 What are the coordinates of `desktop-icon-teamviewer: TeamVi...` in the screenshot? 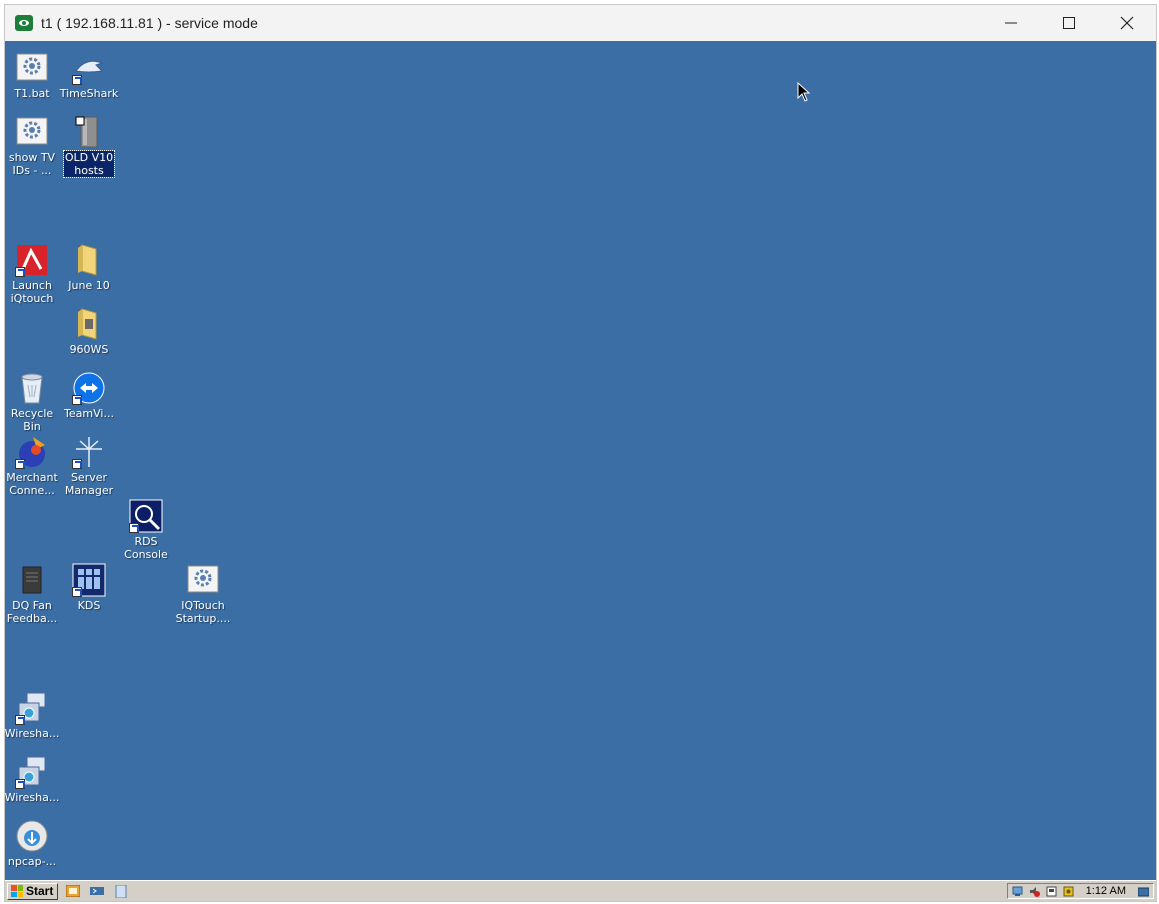 It's located at (89, 395).